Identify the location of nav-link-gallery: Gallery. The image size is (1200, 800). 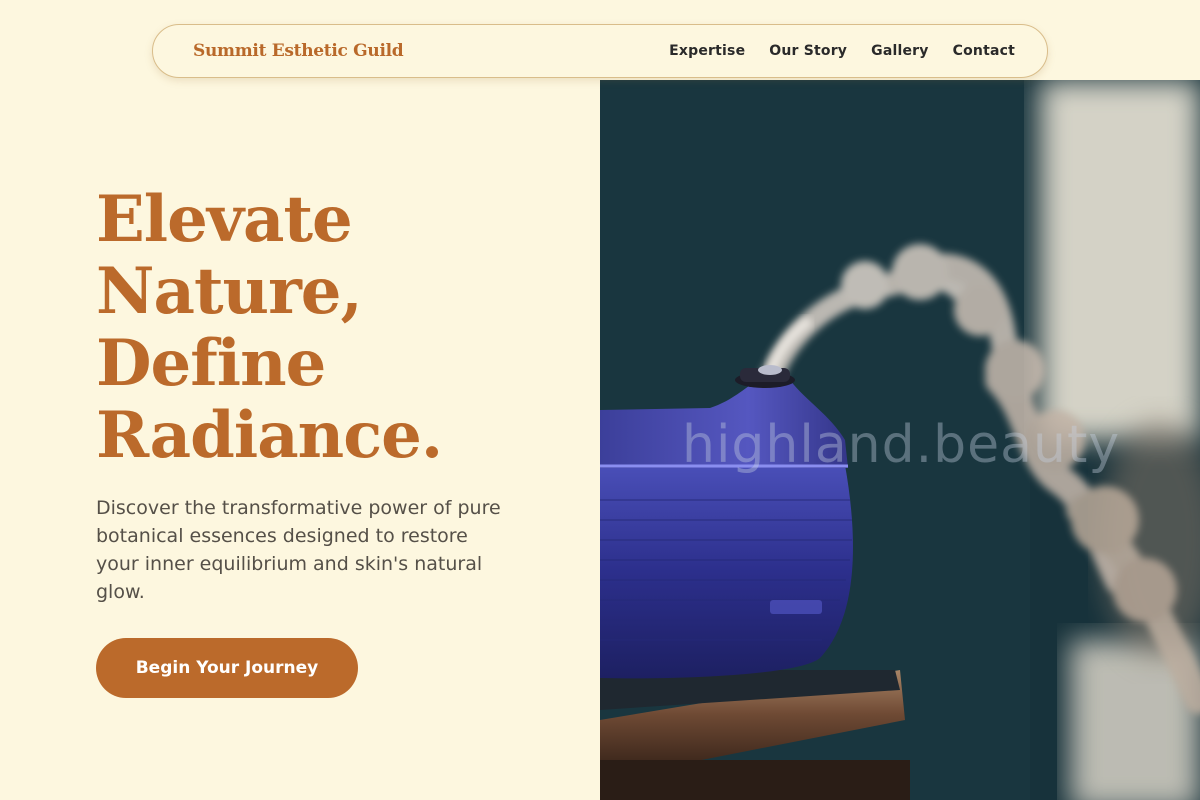
(899, 51).